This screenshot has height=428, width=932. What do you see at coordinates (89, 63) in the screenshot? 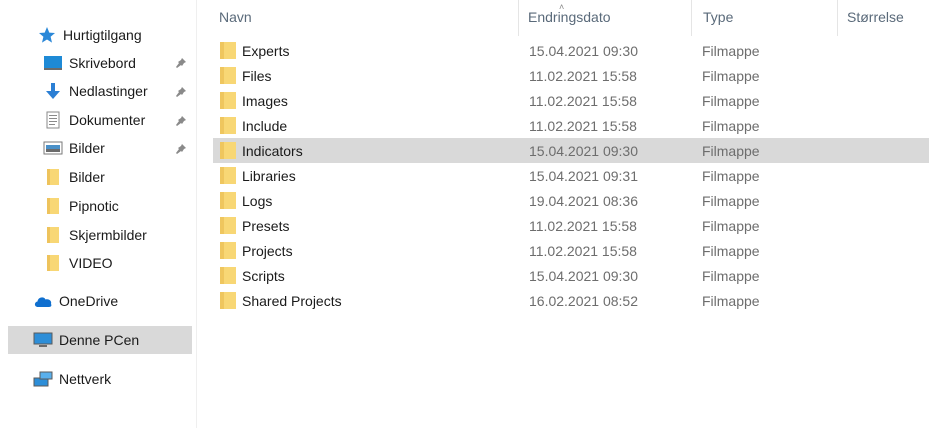
I see `nav-item-desktop: Skrivebord` at bounding box center [89, 63].